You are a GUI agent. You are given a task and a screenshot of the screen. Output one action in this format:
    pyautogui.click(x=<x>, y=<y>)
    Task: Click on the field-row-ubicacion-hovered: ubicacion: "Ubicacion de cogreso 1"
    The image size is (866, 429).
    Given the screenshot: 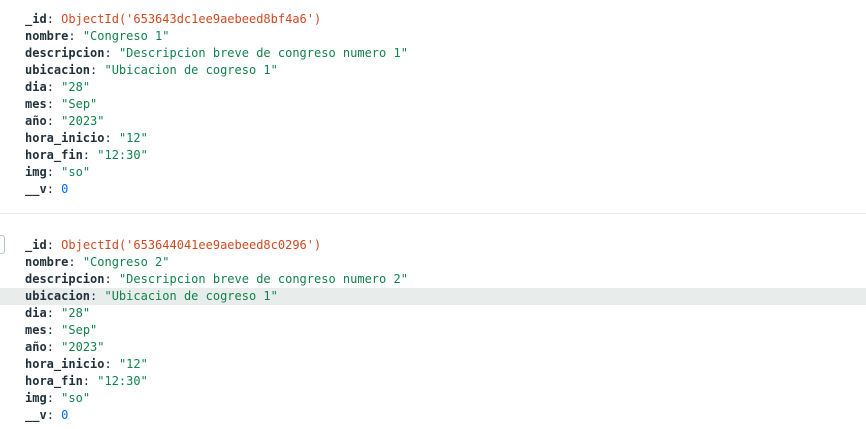 What is the action you would take?
    pyautogui.click(x=433, y=296)
    